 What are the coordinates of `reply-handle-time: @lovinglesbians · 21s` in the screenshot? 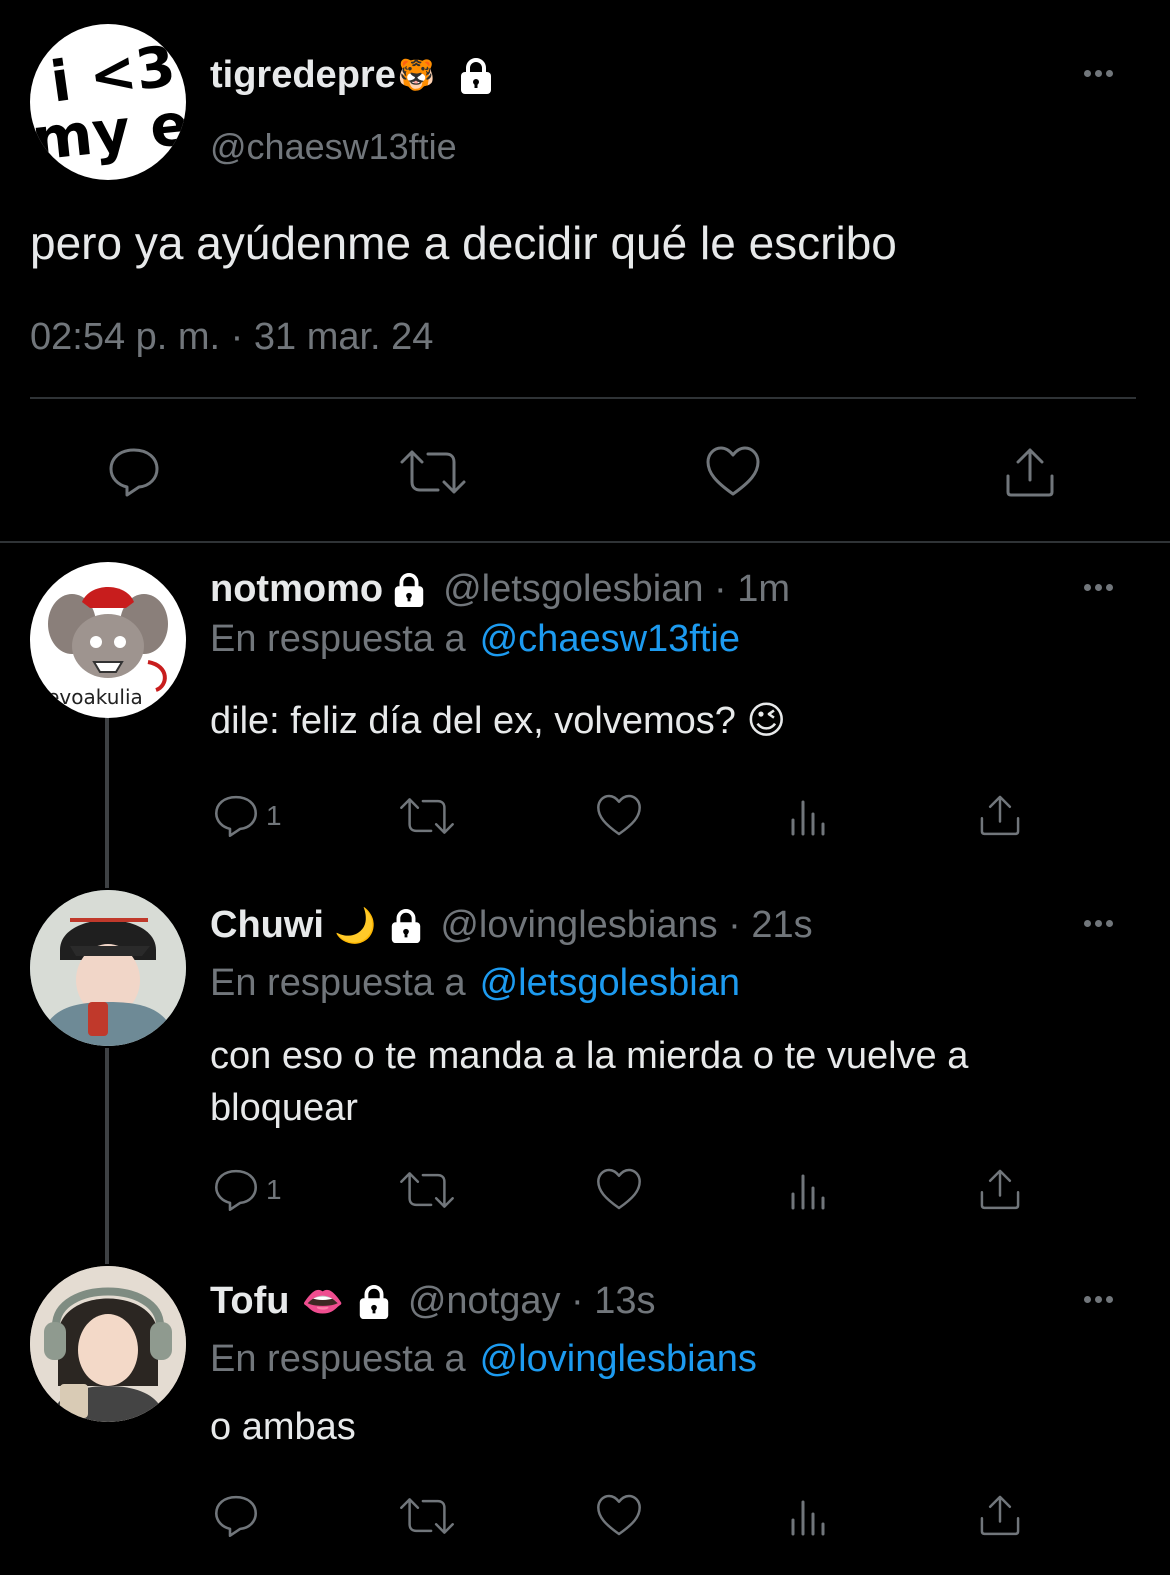 It's located at (626, 925).